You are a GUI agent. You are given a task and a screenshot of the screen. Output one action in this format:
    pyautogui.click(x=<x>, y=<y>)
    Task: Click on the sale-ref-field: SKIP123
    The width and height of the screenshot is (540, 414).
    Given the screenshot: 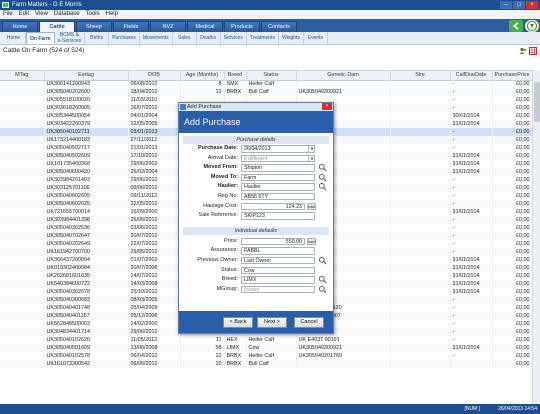 What is the action you would take?
    pyautogui.click(x=278, y=216)
    